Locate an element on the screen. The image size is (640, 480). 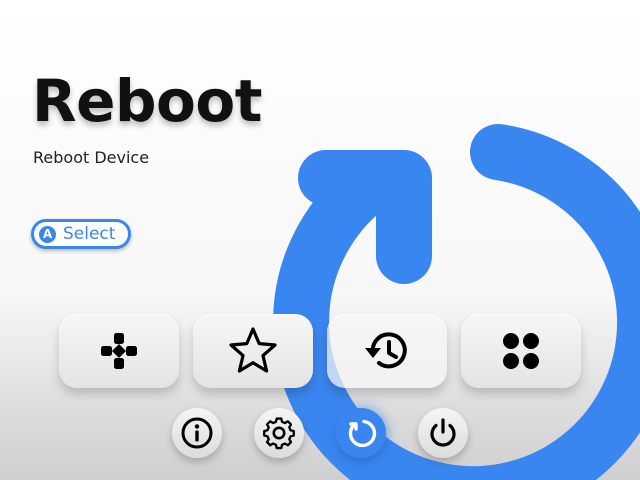
apps-grid-icon is located at coordinates (521, 351).